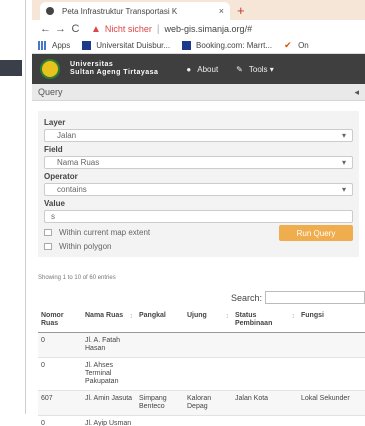 This screenshot has width=365, height=426. I want to click on tab-bar: Peta Infrastruktur Transportasi K × +, so click(198, 10).